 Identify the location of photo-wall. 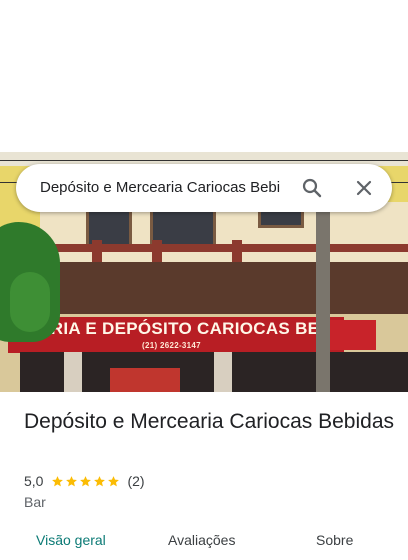
(224, 288).